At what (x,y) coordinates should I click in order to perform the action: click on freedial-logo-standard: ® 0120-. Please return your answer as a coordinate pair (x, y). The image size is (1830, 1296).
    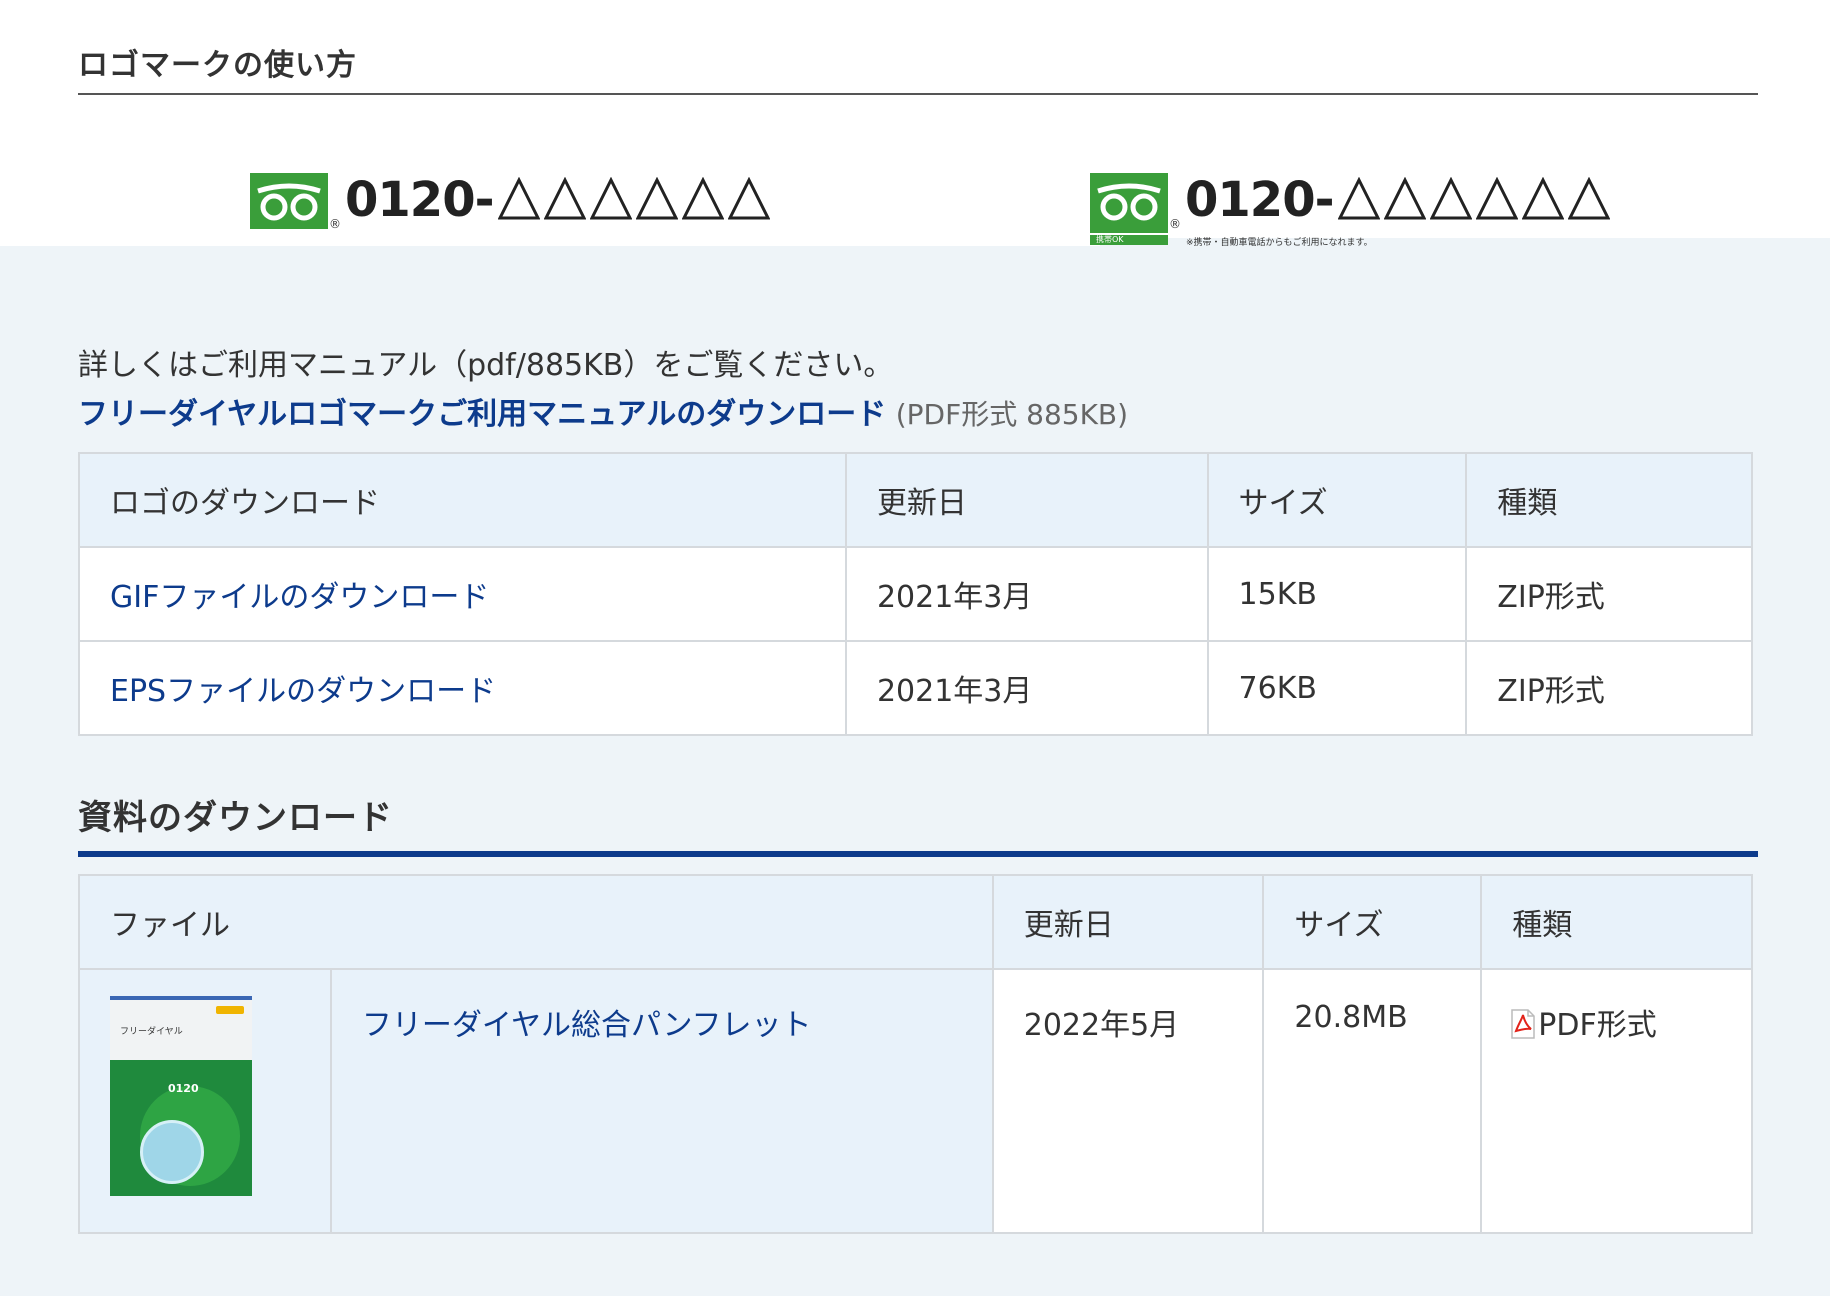
    Looking at the image, I should click on (510, 202).